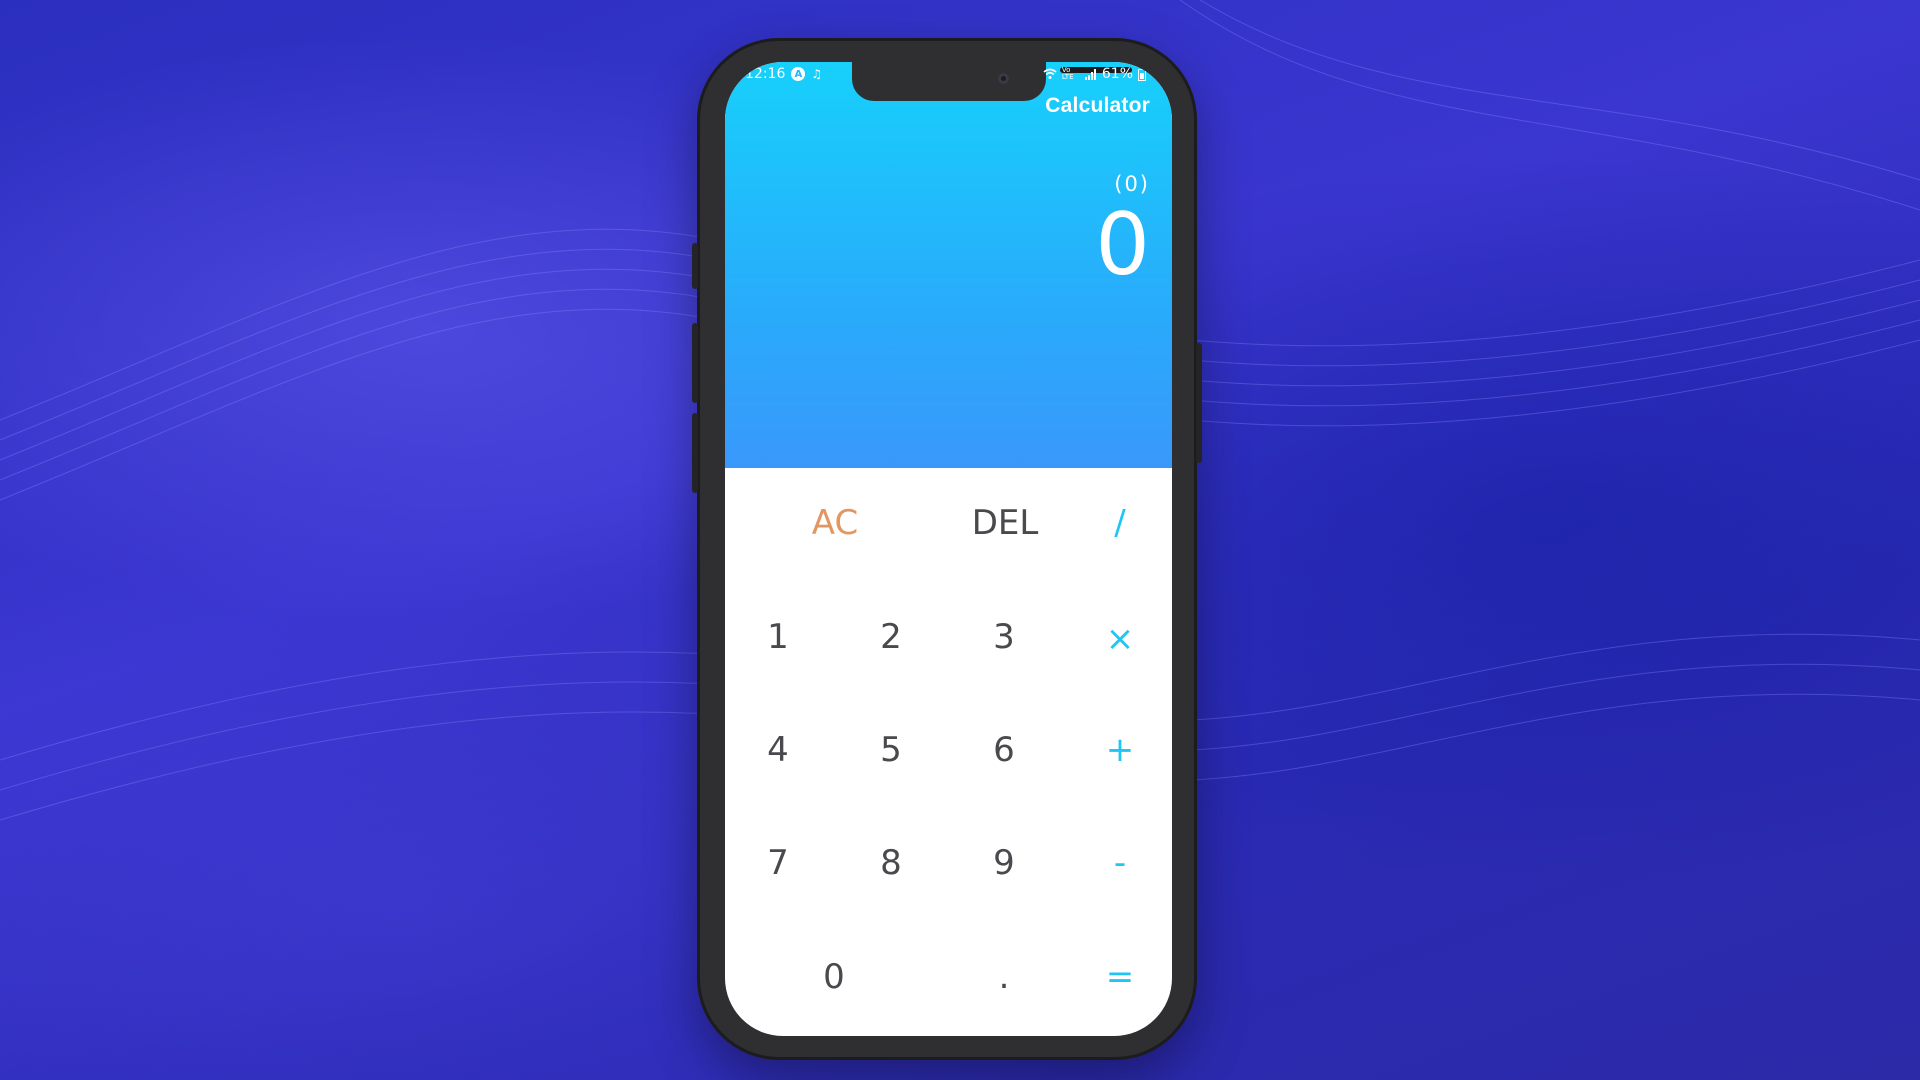 This screenshot has height=1080, width=1920. I want to click on battery-icon, so click(1142, 74).